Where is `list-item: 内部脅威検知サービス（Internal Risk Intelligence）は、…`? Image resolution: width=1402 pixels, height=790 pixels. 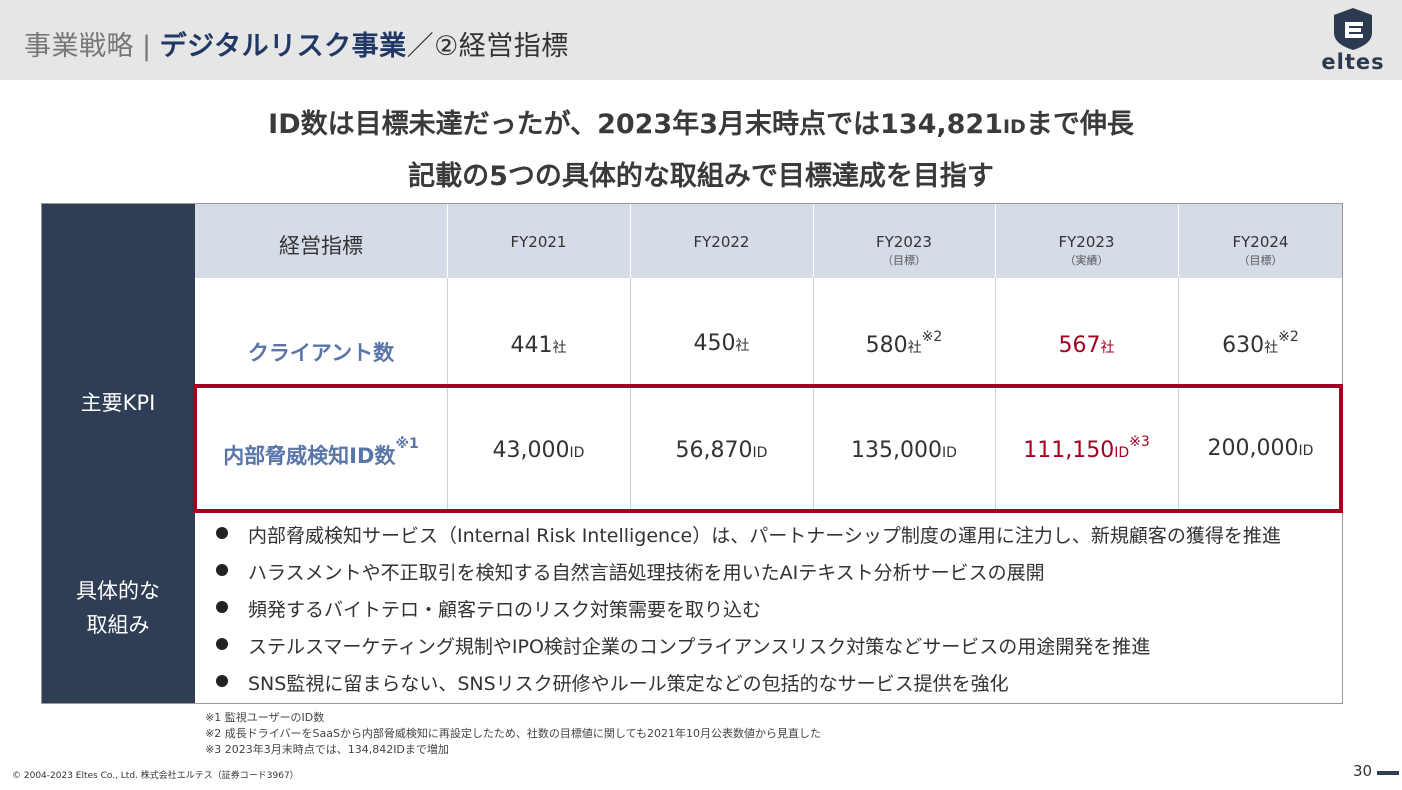
list-item: 内部脅威検知サービス（Internal Risk Intelligence）は、… is located at coordinates (776, 534).